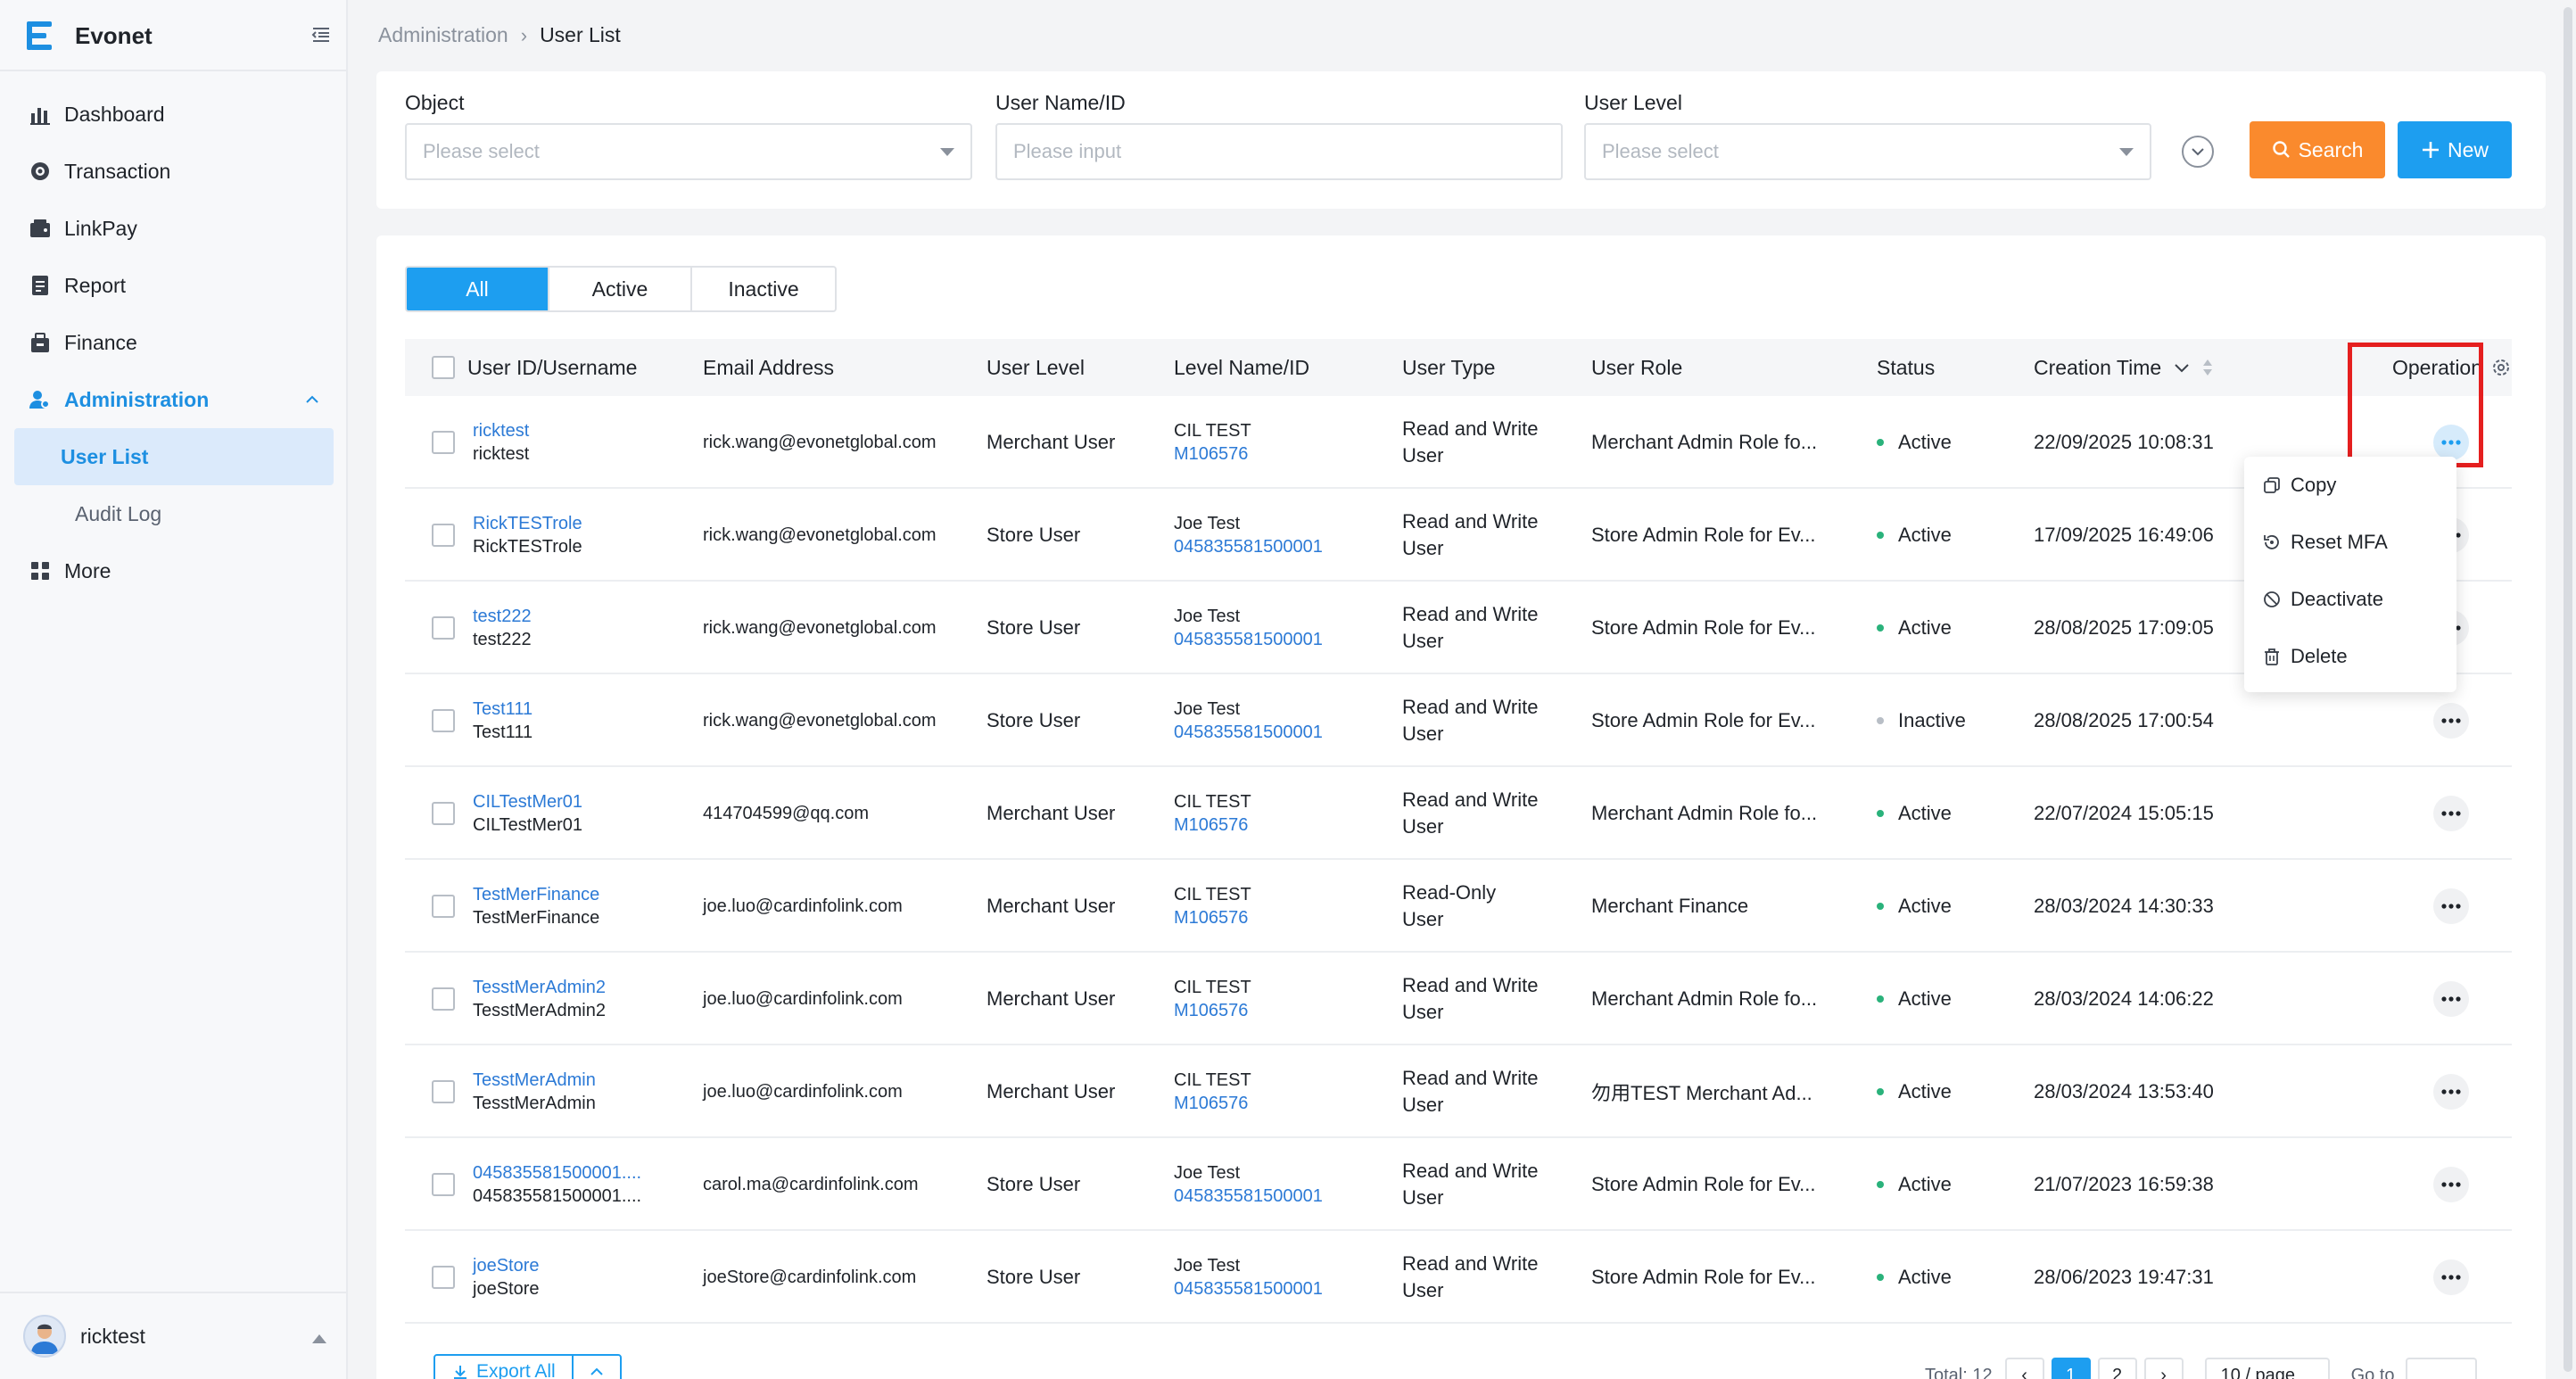  Describe the element at coordinates (174, 1335) in the screenshot. I see `current-user: ricktest` at that location.